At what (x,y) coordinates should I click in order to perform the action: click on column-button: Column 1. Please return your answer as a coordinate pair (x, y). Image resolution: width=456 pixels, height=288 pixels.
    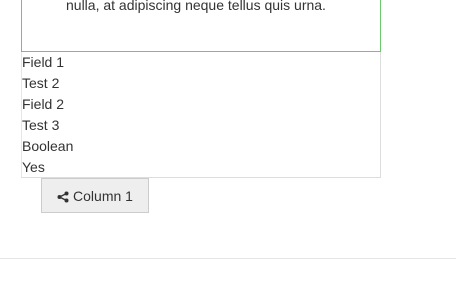
    Looking at the image, I should click on (95, 195).